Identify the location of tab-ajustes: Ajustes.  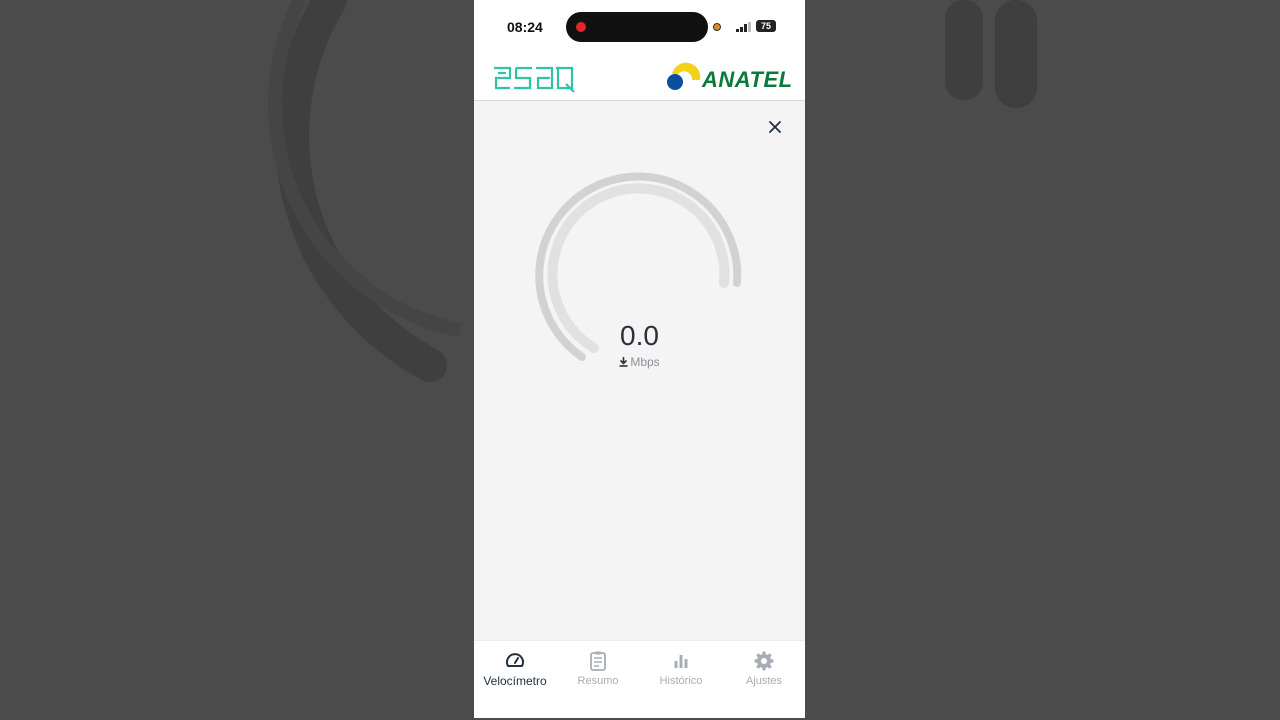
(764, 669).